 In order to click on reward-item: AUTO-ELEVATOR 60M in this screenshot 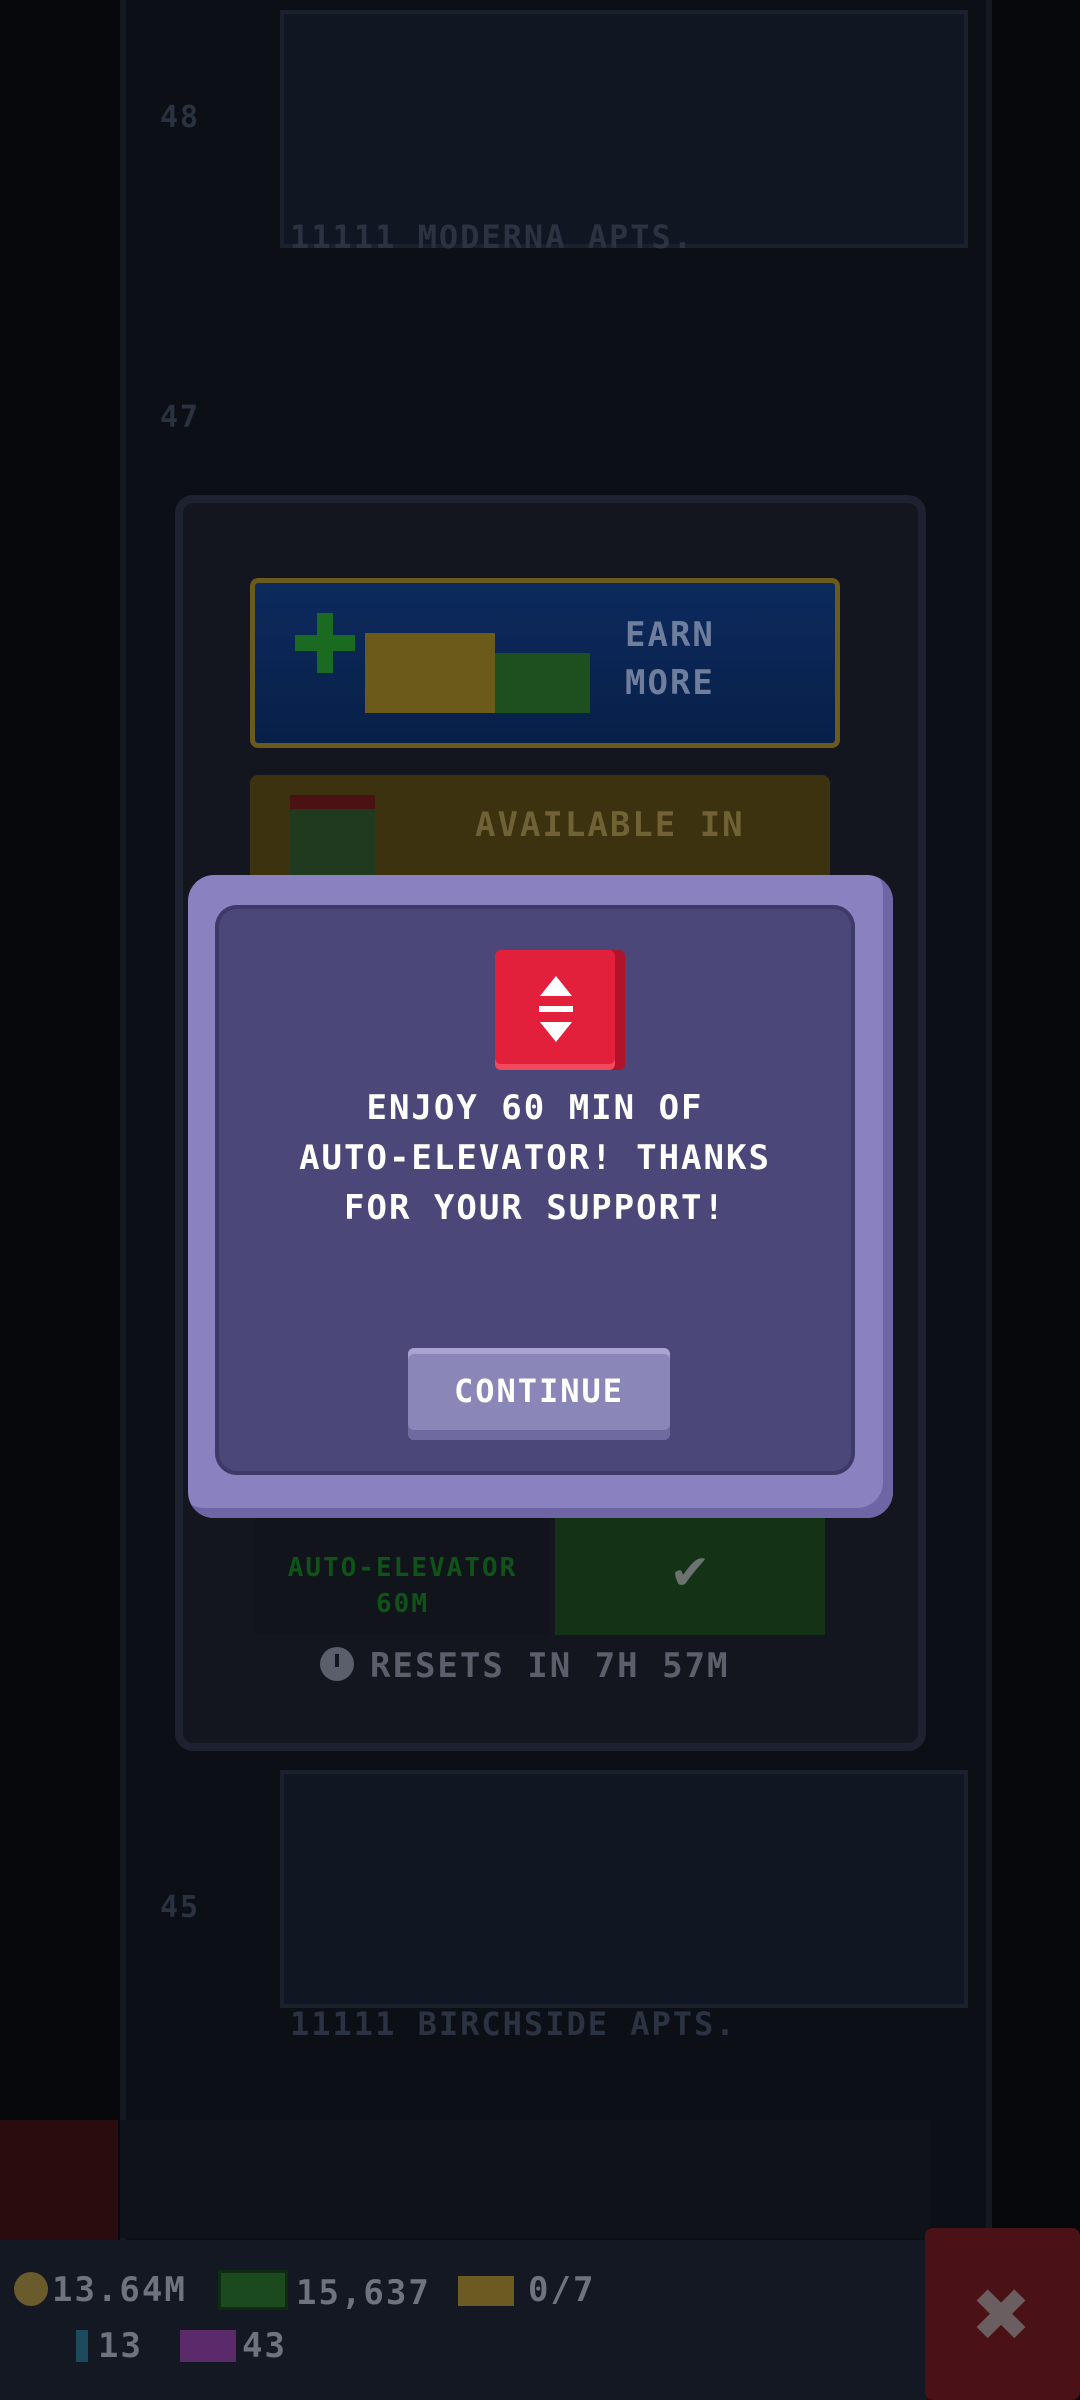, I will do `click(402, 1570)`.